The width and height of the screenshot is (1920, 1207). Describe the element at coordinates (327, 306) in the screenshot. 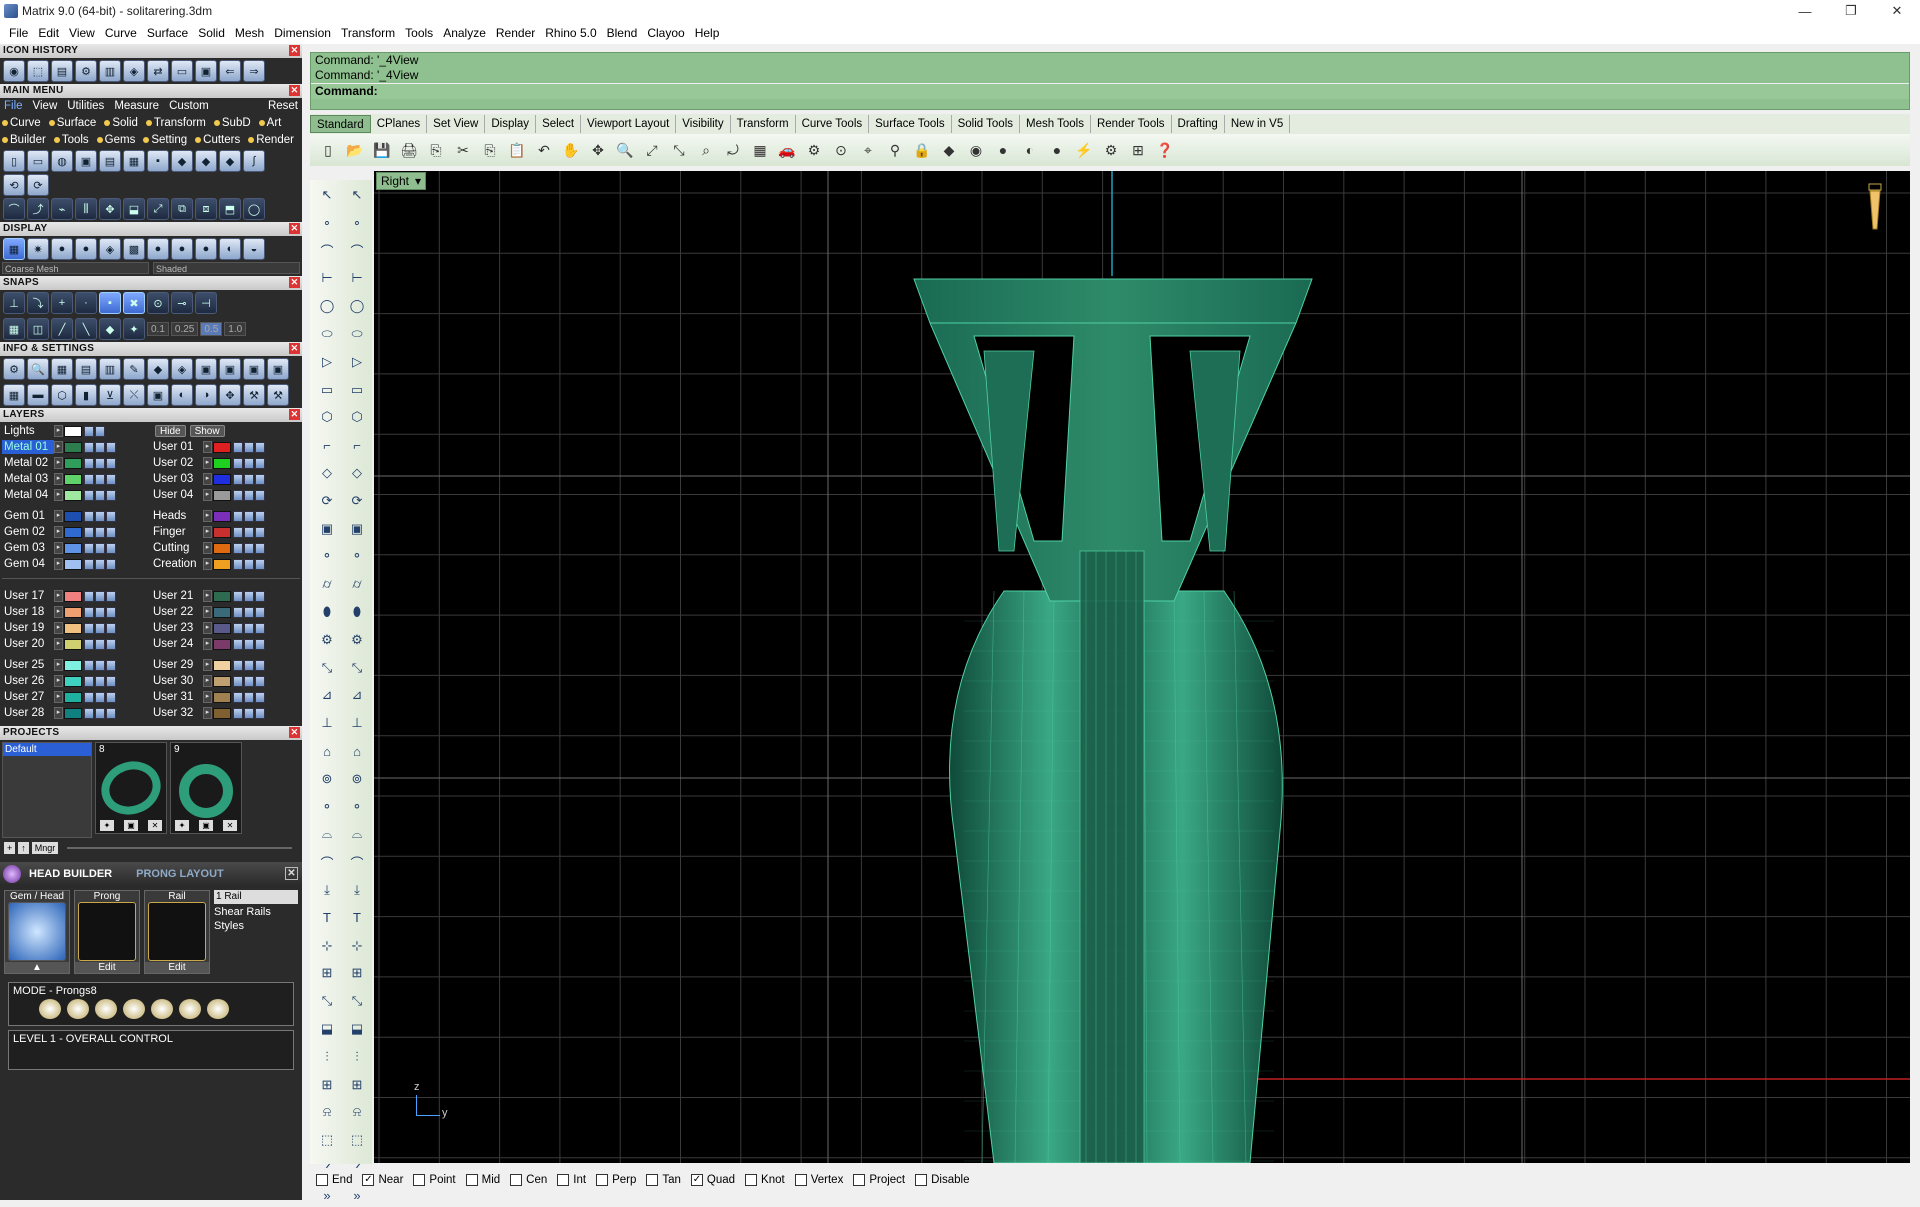

I see `vertical-tool-icon: ◯` at that location.